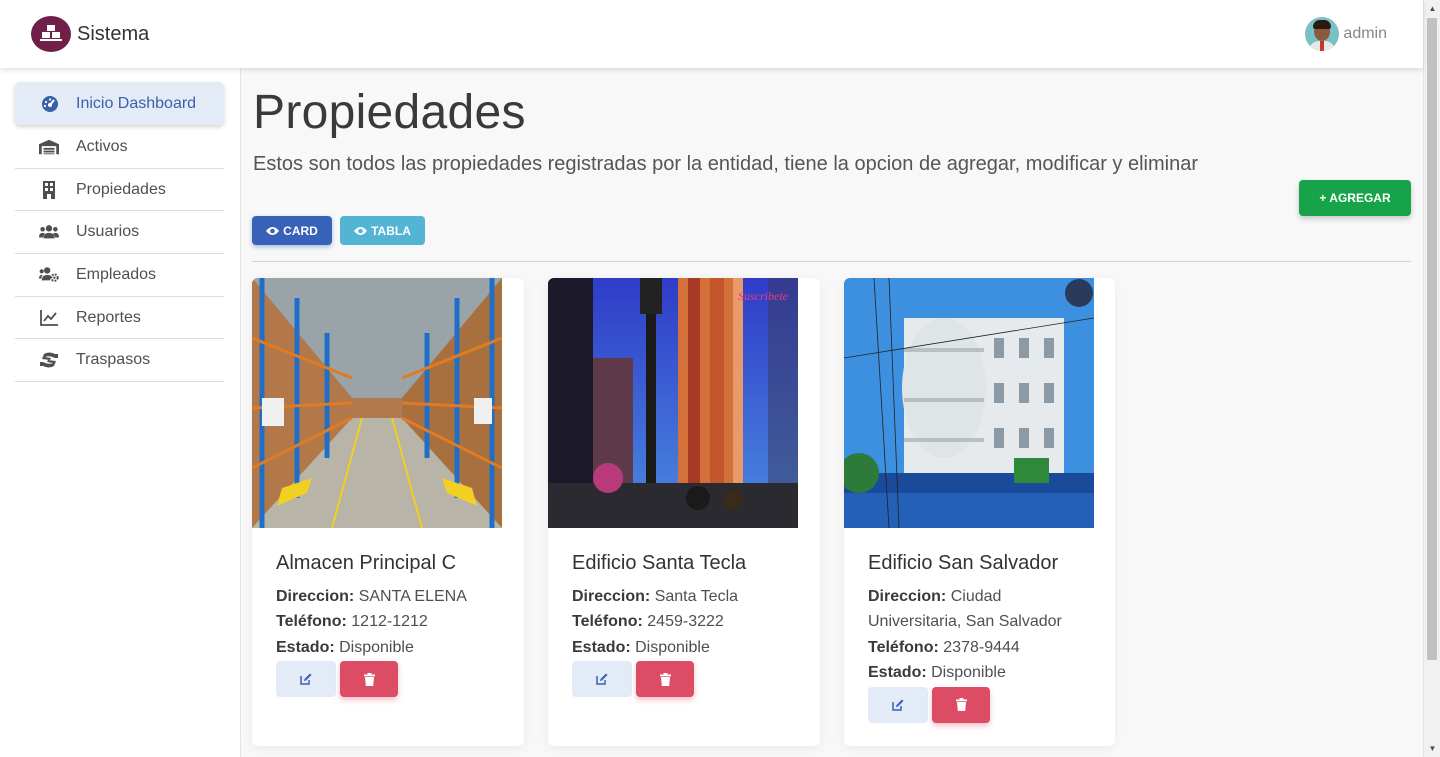 The height and width of the screenshot is (757, 1440). What do you see at coordinates (113, 33) in the screenshot?
I see `brand-name: Sistema` at bounding box center [113, 33].